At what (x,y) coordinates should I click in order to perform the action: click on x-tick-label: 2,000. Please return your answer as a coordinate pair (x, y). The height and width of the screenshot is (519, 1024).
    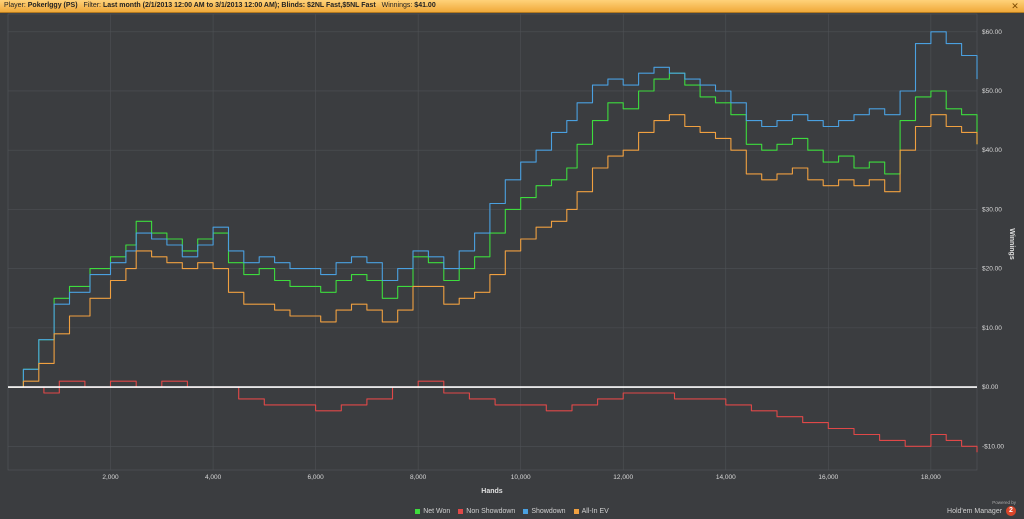
    Looking at the image, I should click on (110, 477).